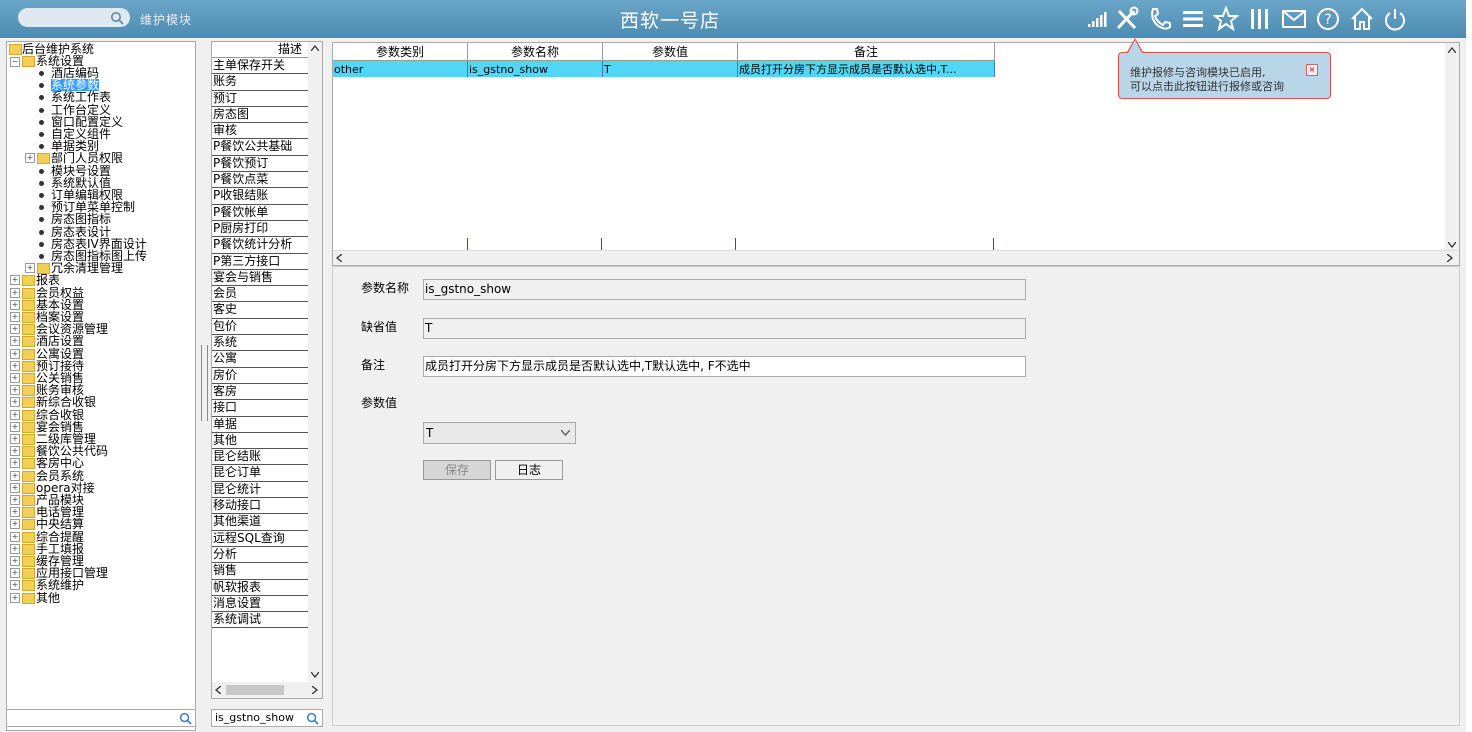  I want to click on cell-name: is_gstno_show, so click(535, 68).